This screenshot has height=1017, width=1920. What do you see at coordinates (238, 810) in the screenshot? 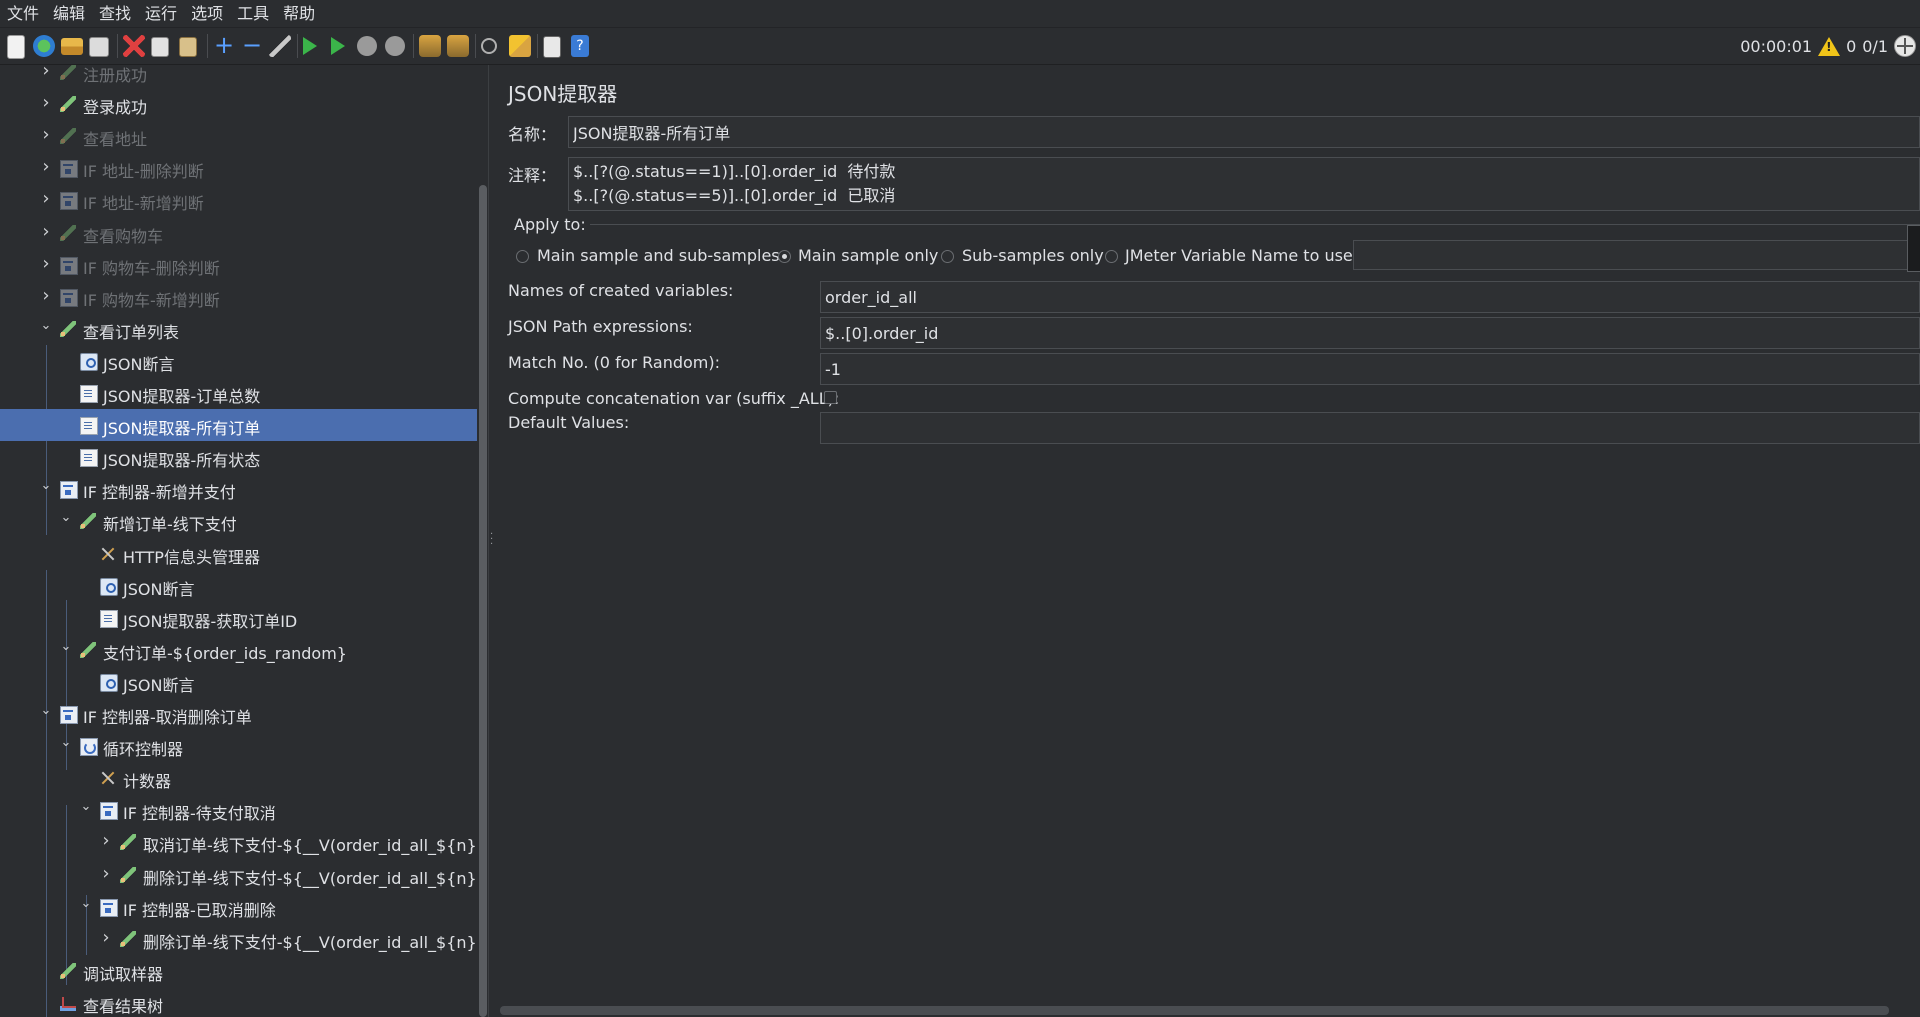
I see `tree-node: ⌄ IF 控制器-待支付取消` at bounding box center [238, 810].